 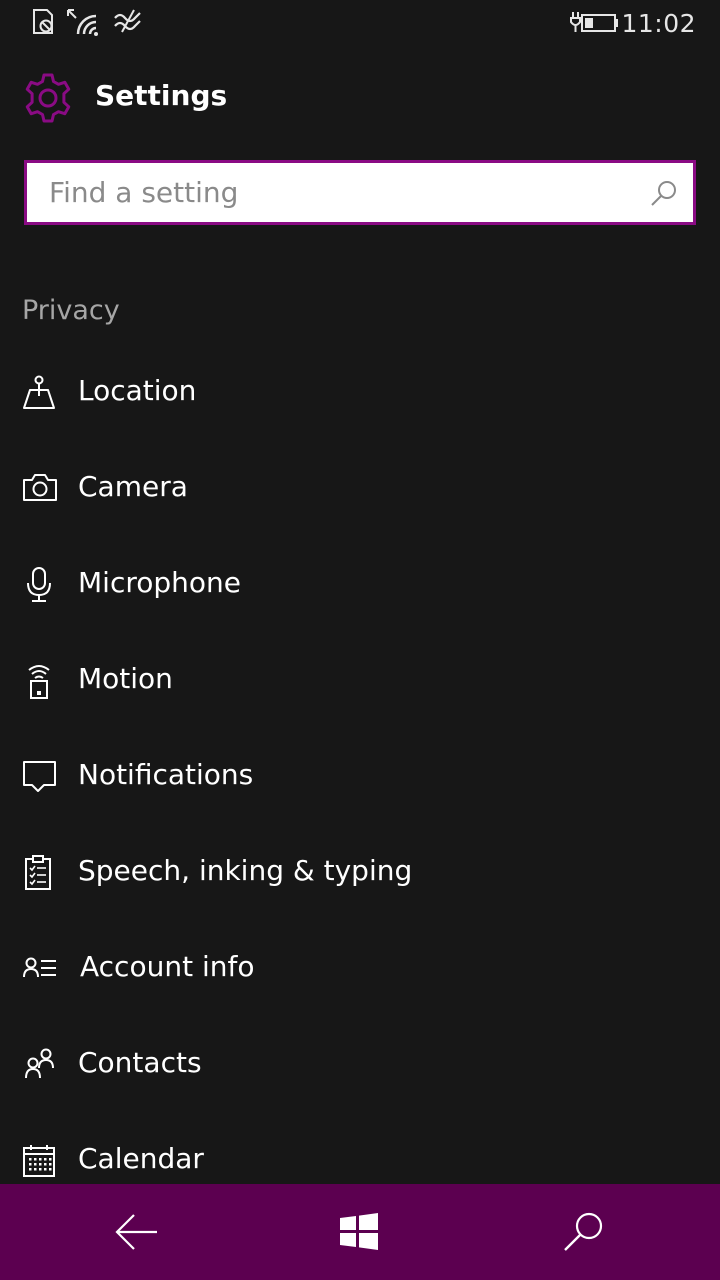 I want to click on list-item-speech-inking-typing: Speech, inking & typing, so click(x=360, y=873).